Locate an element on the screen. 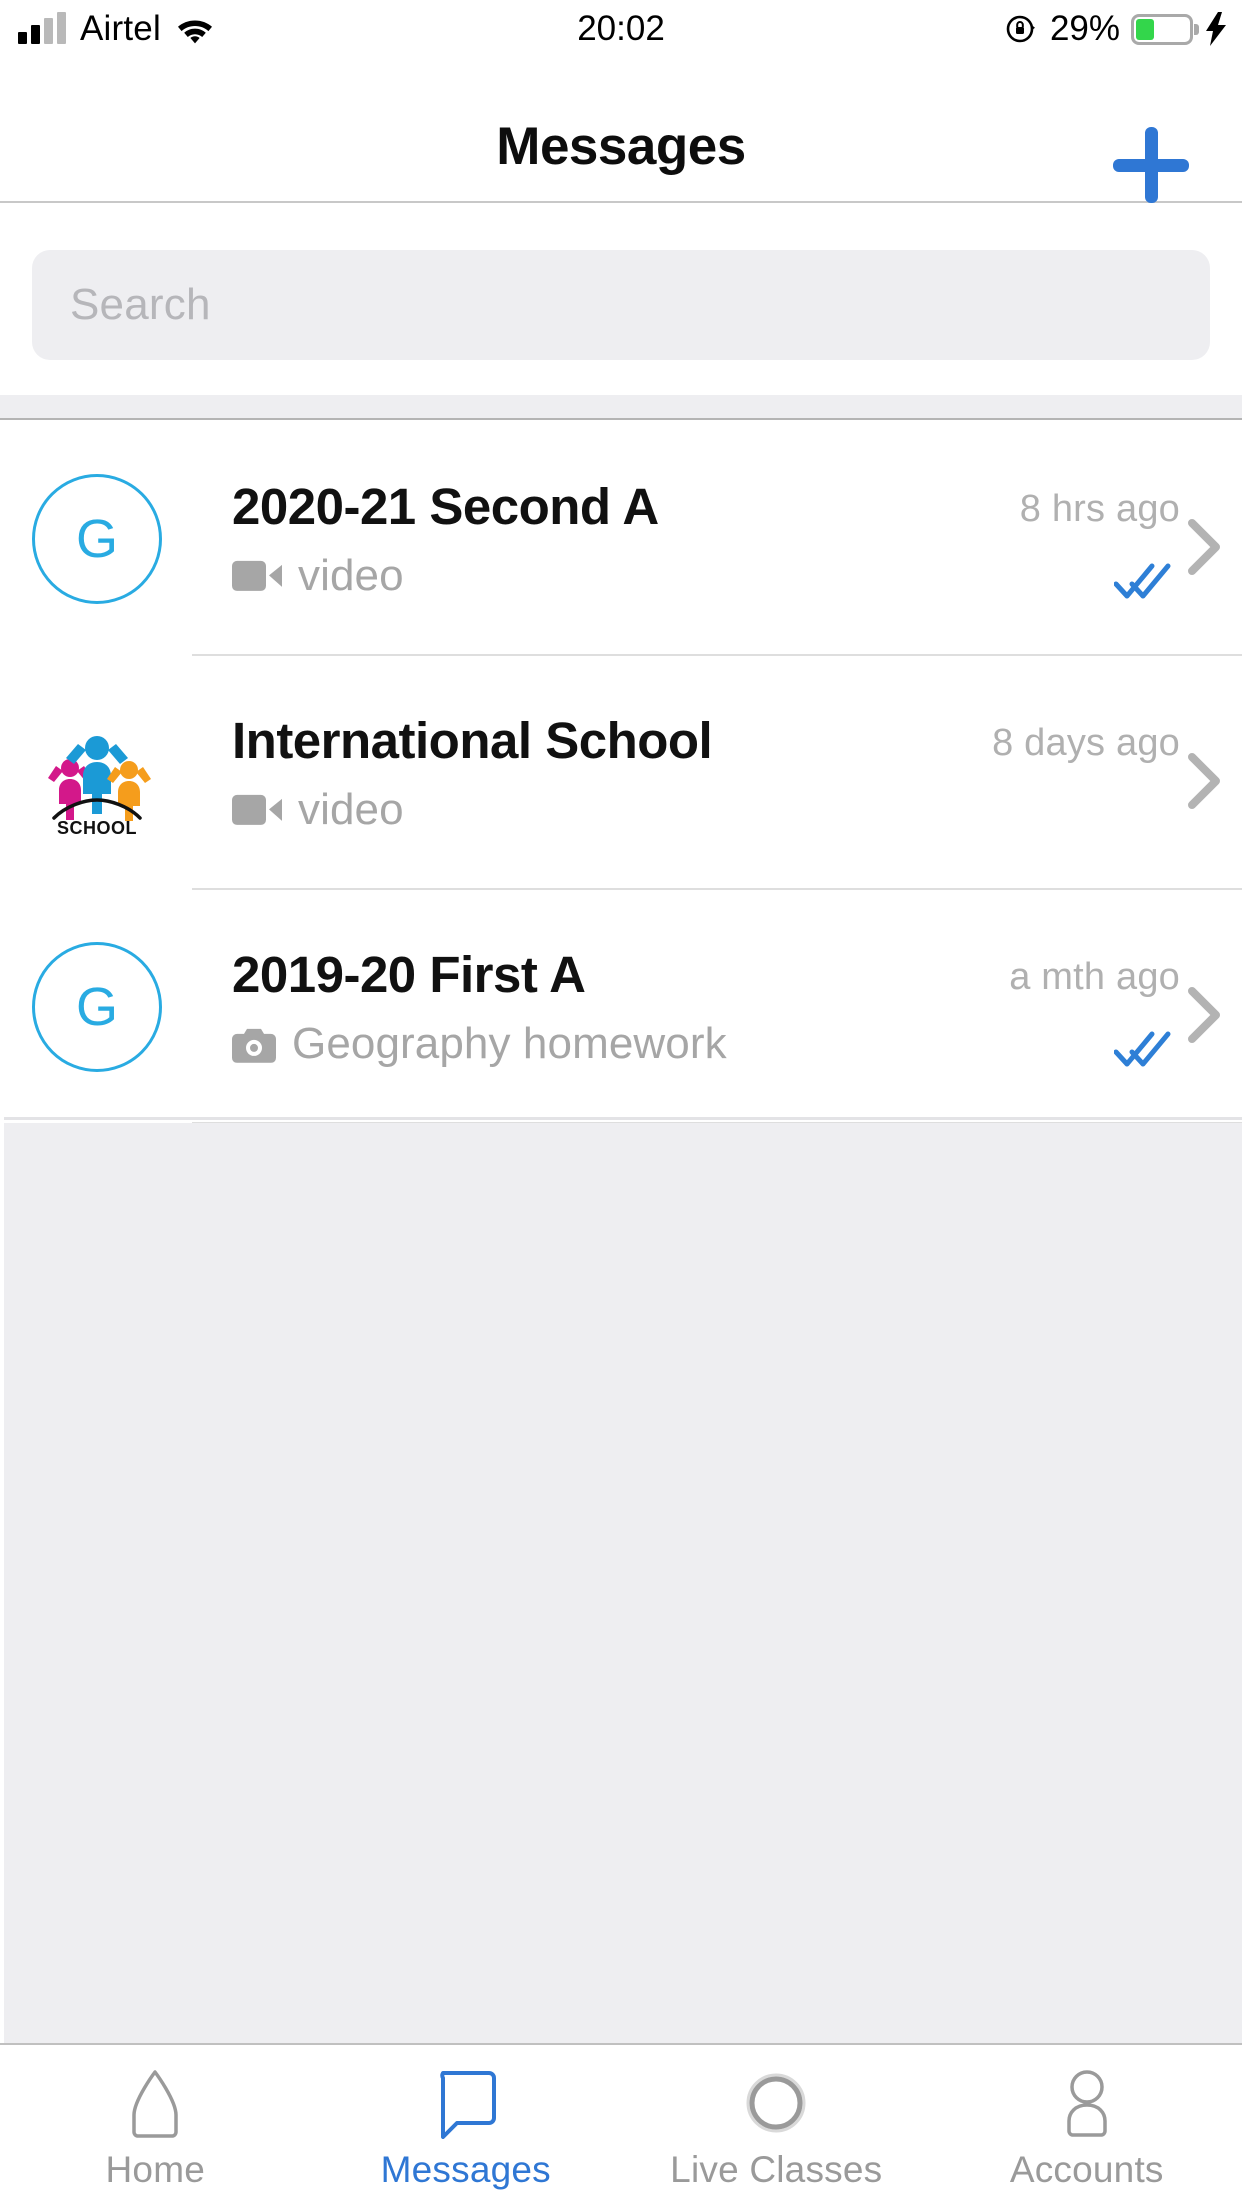 Image resolution: width=1242 pixels, height=2208 pixels. navigation-bar: Messages is located at coordinates (621, 130).